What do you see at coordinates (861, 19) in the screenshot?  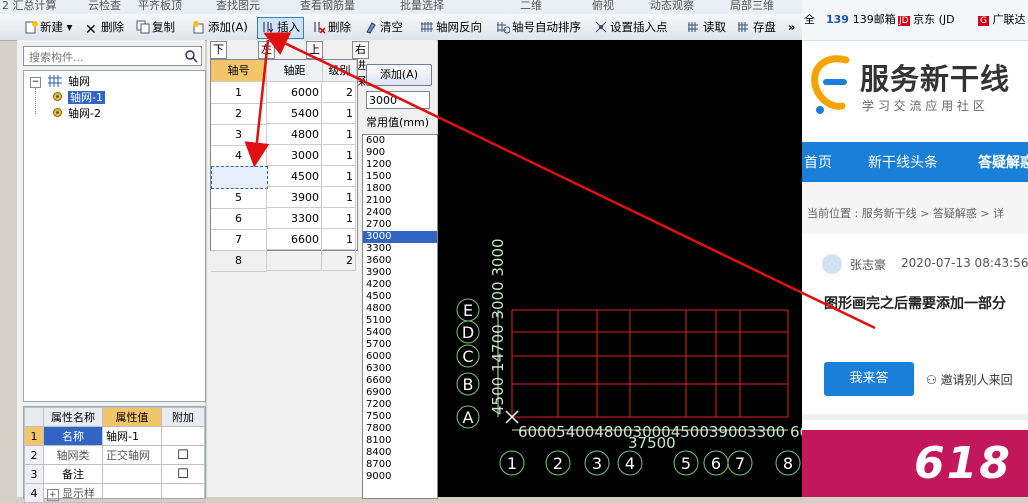 I see `bookmark-139-mail: 139 139邮箱` at bounding box center [861, 19].